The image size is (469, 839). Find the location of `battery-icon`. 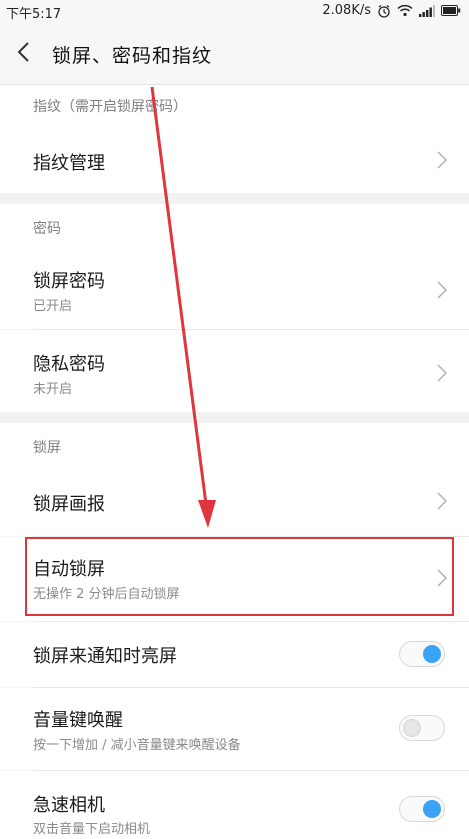

battery-icon is located at coordinates (451, 10).